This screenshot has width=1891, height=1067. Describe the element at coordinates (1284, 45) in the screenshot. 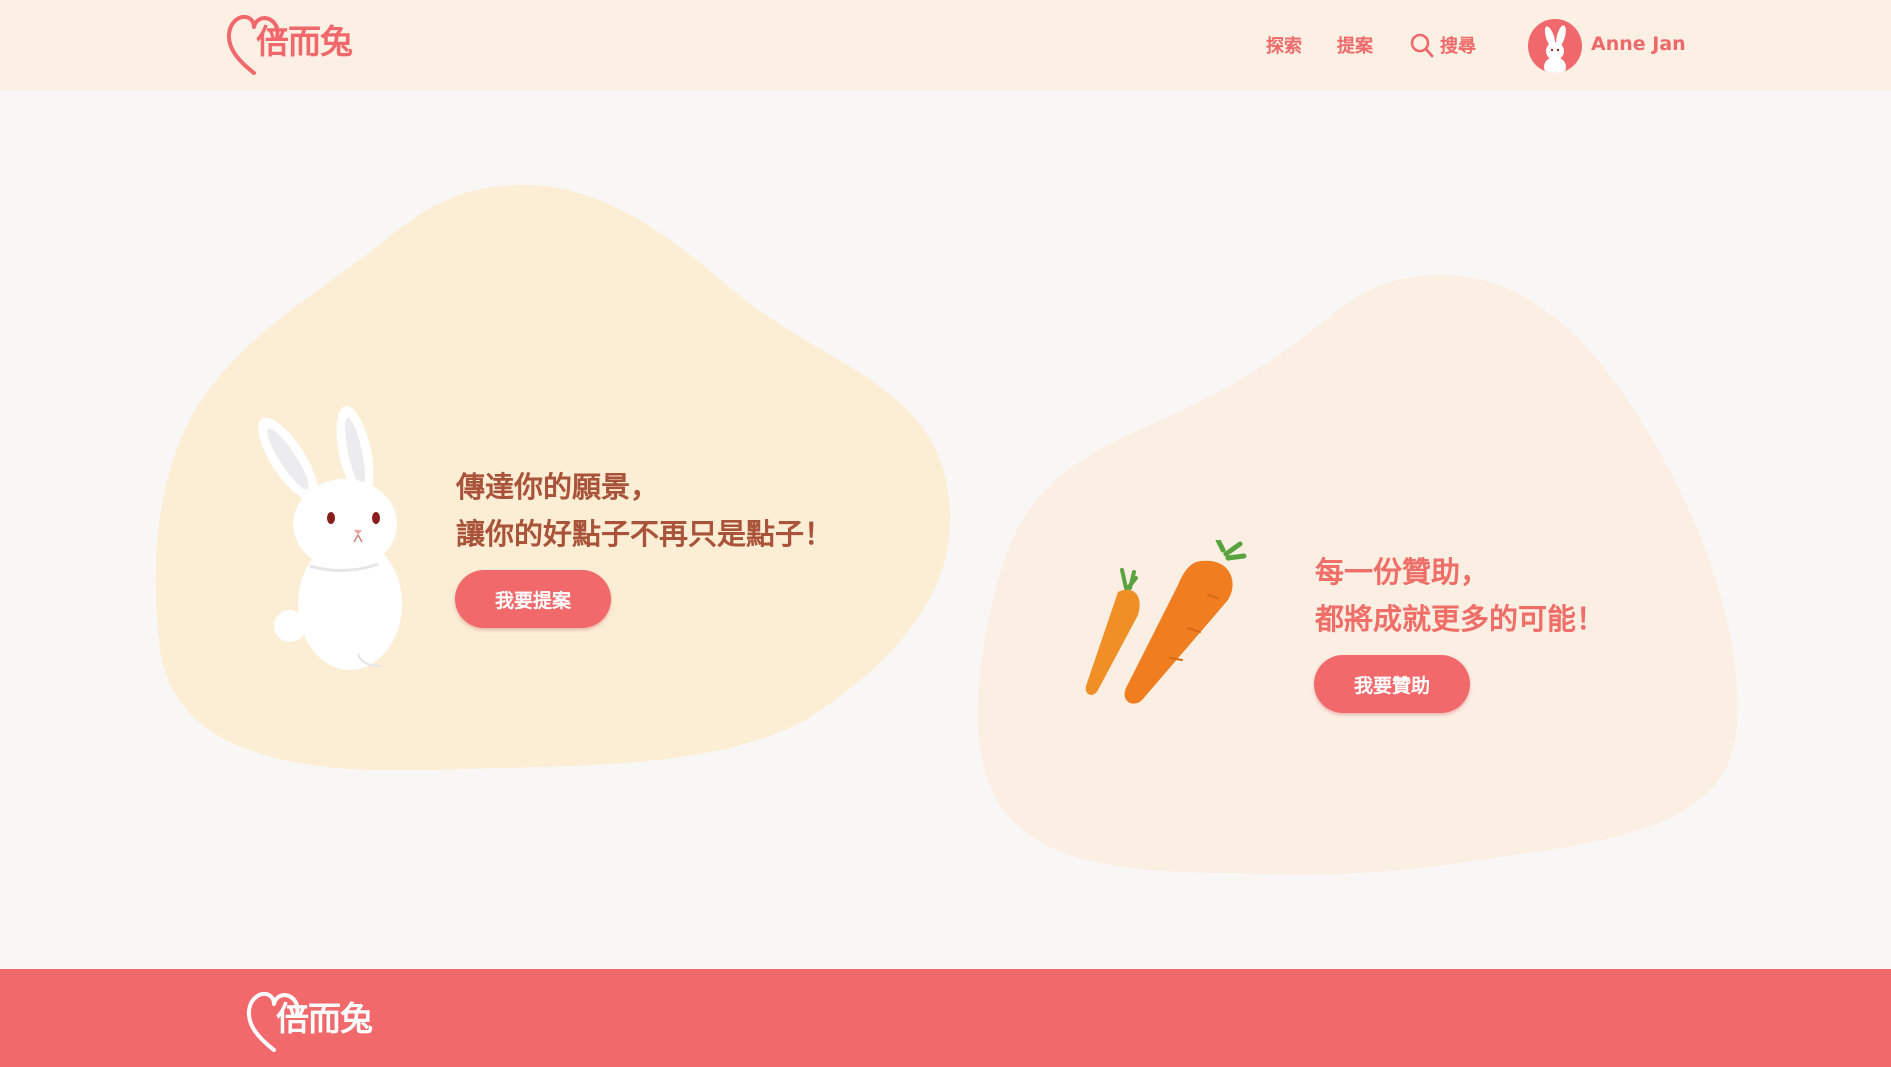

I see `nav-explore: 探索` at that location.